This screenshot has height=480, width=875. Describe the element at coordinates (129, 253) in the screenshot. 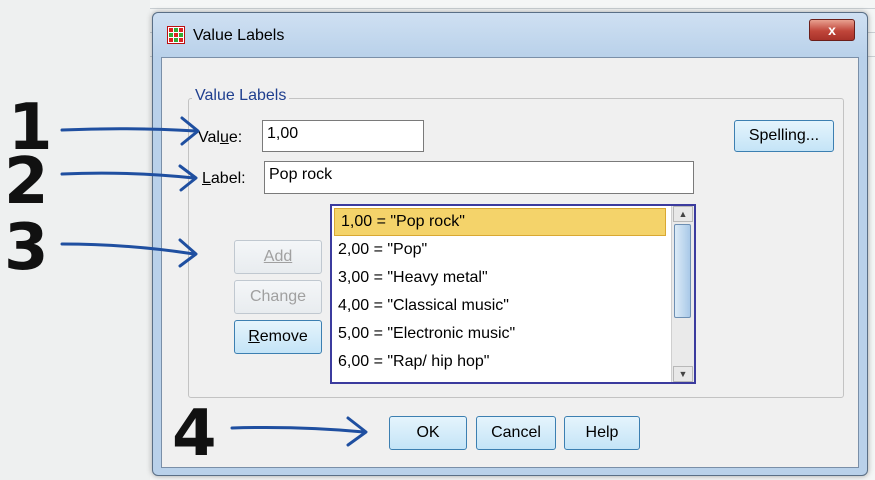

I see `arrow-3-icon` at that location.